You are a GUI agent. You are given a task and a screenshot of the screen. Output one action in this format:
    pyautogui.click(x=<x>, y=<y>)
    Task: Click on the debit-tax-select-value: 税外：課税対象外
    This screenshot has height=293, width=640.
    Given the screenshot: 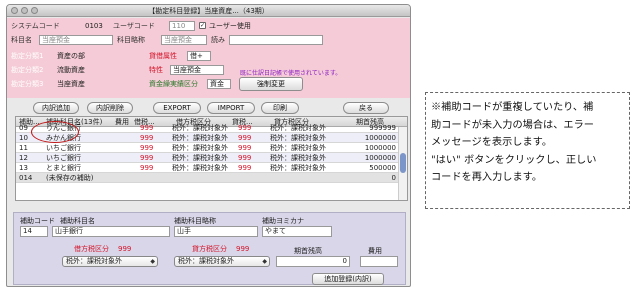 What is the action you would take?
    pyautogui.click(x=94, y=261)
    